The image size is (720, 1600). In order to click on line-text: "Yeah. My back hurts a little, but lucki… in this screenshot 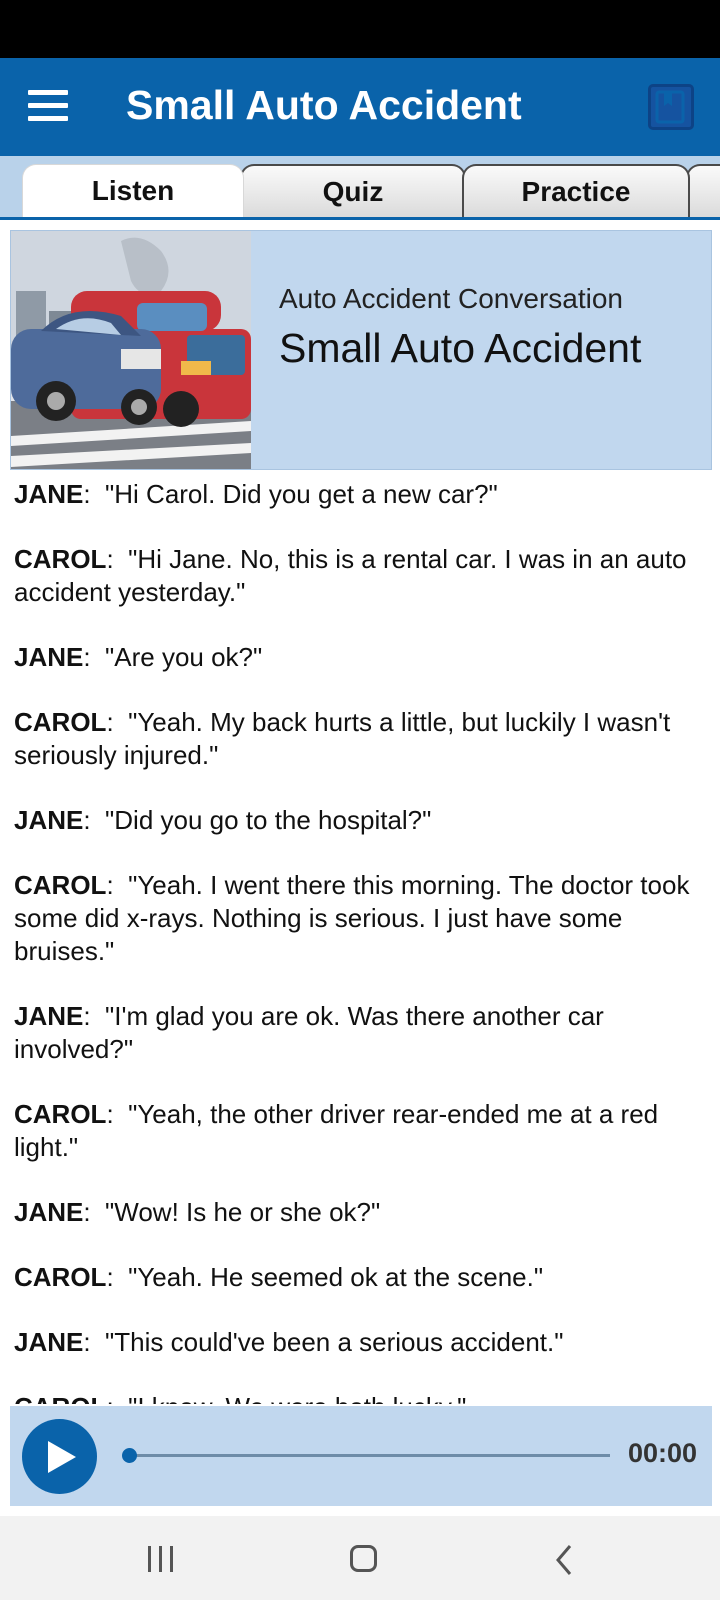, I will do `click(342, 738)`.